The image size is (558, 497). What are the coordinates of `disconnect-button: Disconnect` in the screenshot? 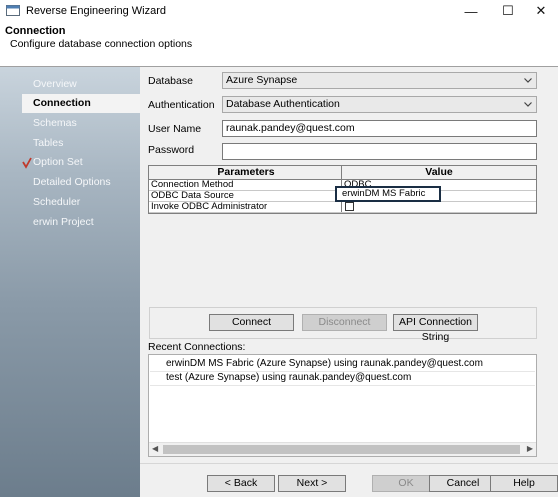 It's located at (344, 322).